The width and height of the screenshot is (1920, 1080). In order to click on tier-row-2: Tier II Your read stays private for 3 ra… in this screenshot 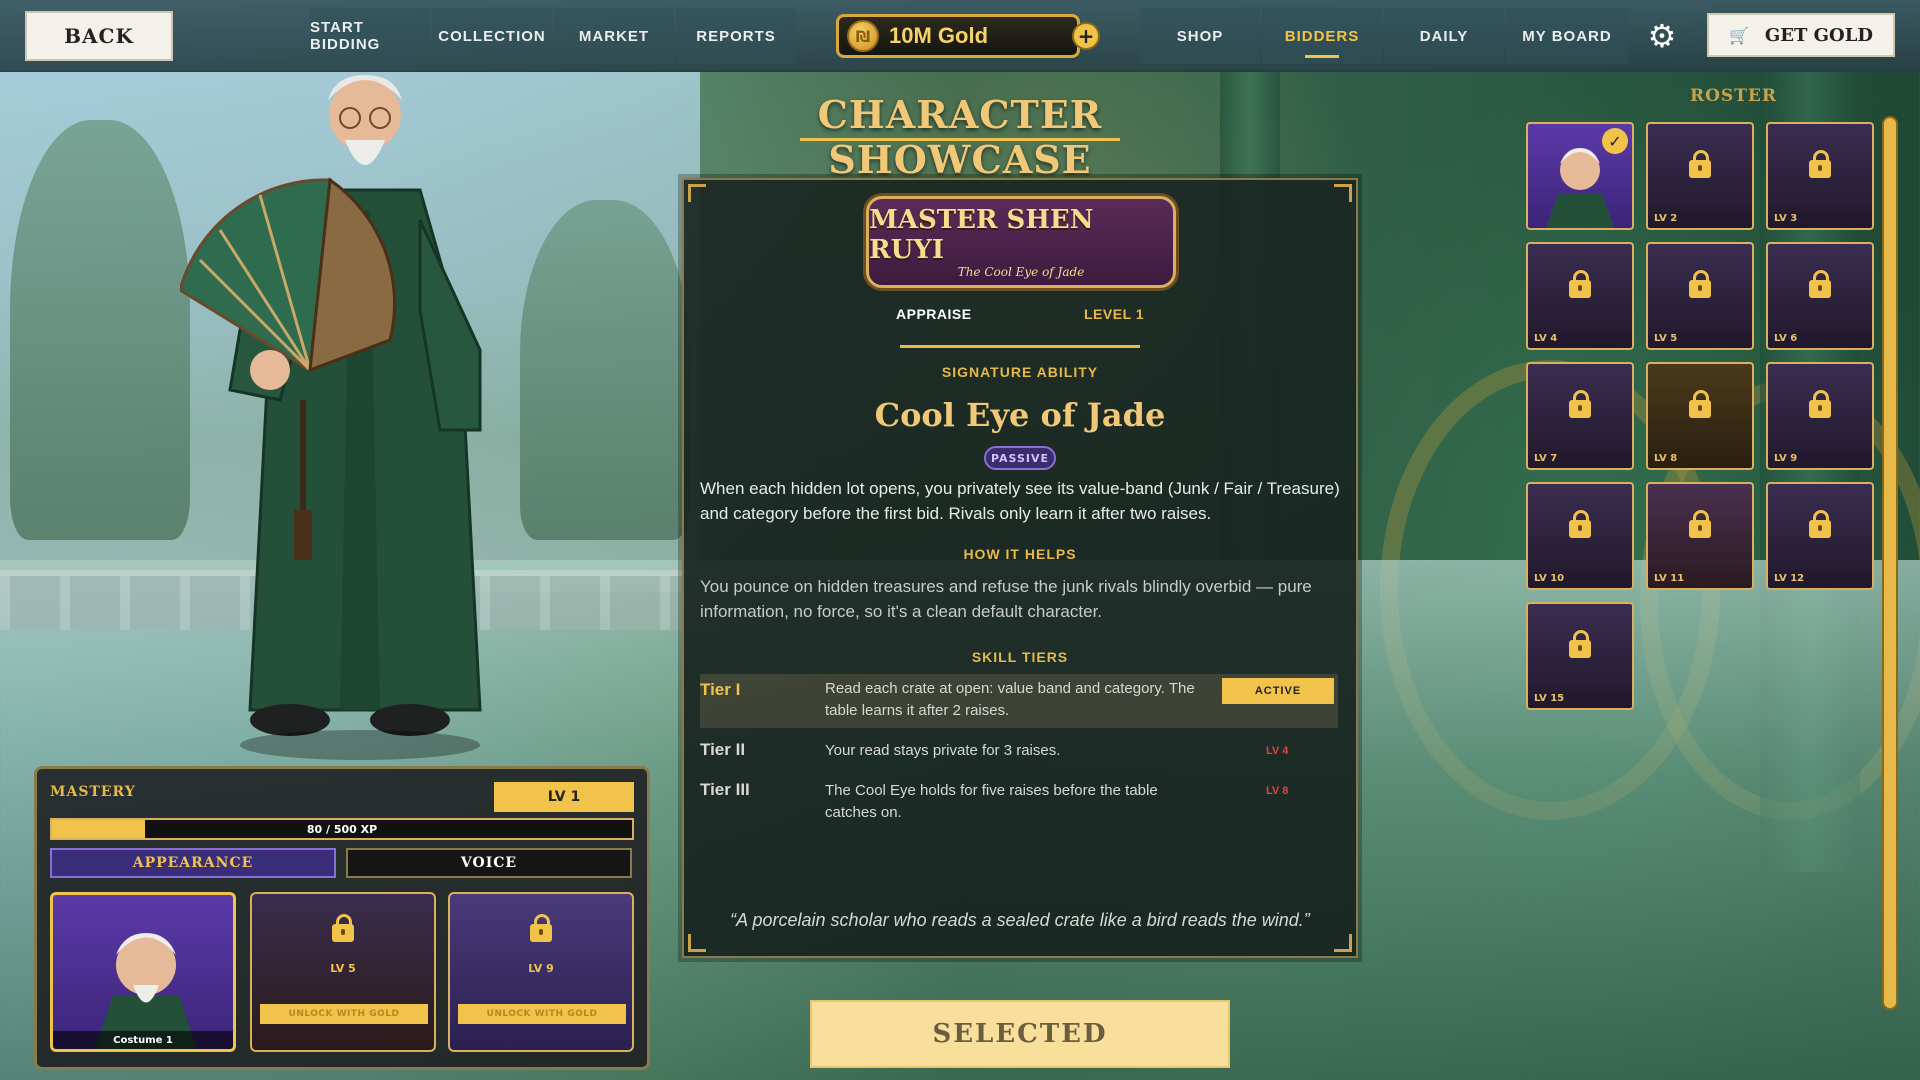, I will do `click(1019, 756)`.